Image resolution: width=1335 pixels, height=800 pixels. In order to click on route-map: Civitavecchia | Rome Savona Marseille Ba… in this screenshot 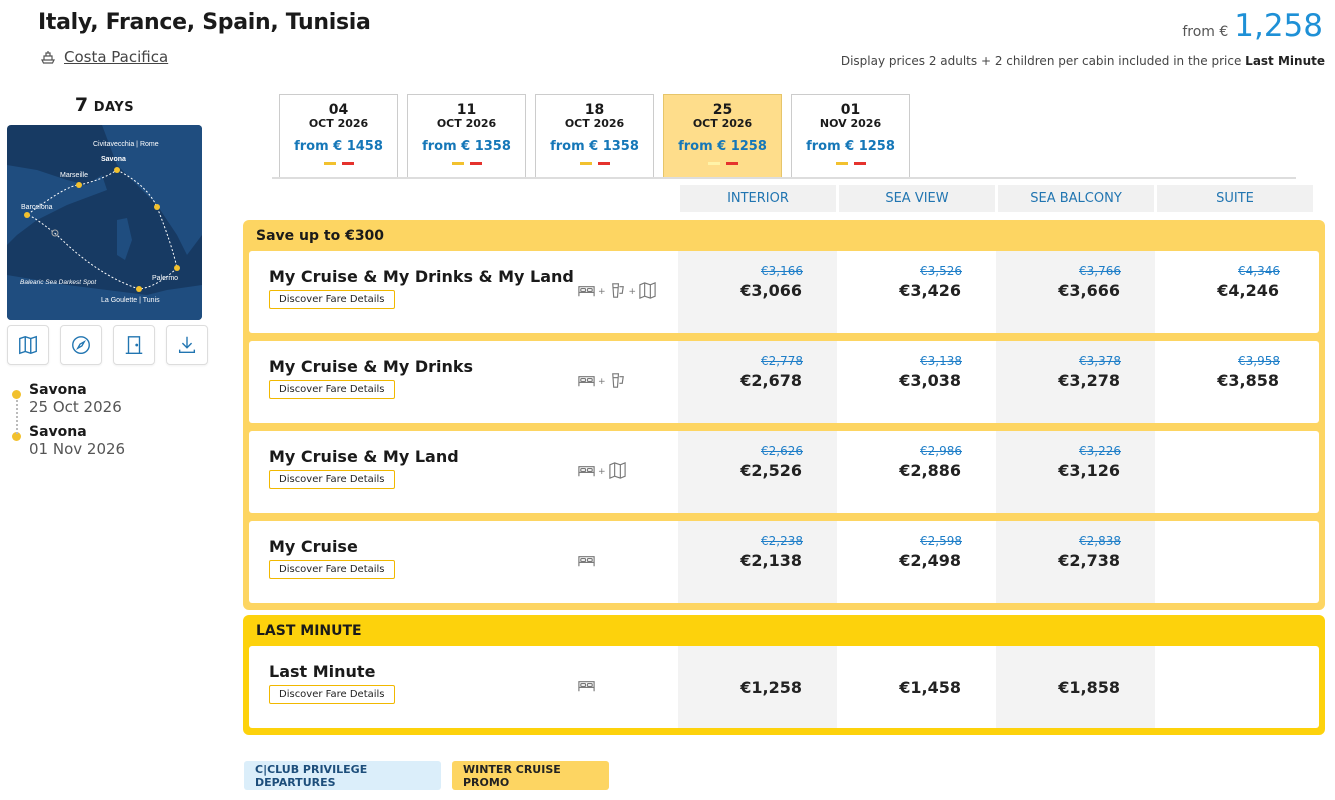, I will do `click(104, 222)`.